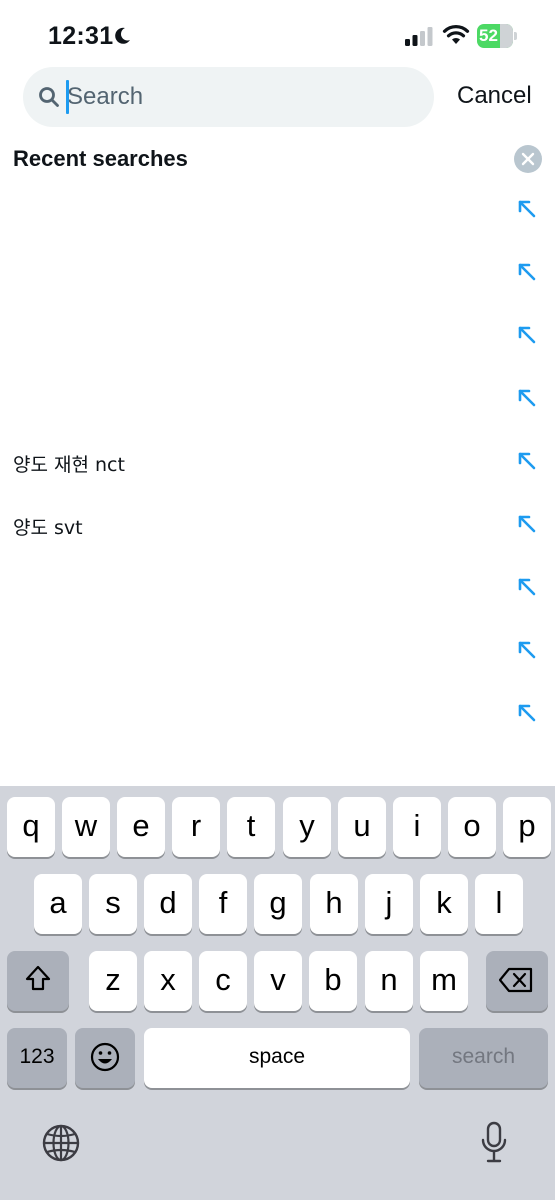 This screenshot has height=1200, width=555. Describe the element at coordinates (277, 464) in the screenshot. I see `recent-search-item: 양도 재현 nct` at that location.